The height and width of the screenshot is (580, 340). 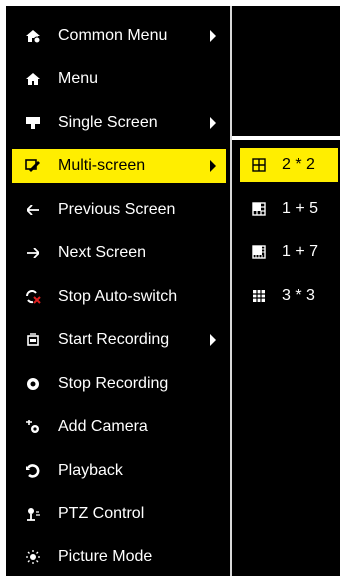 What do you see at coordinates (298, 164) in the screenshot?
I see `submenu-item-label: 2 * 2` at bounding box center [298, 164].